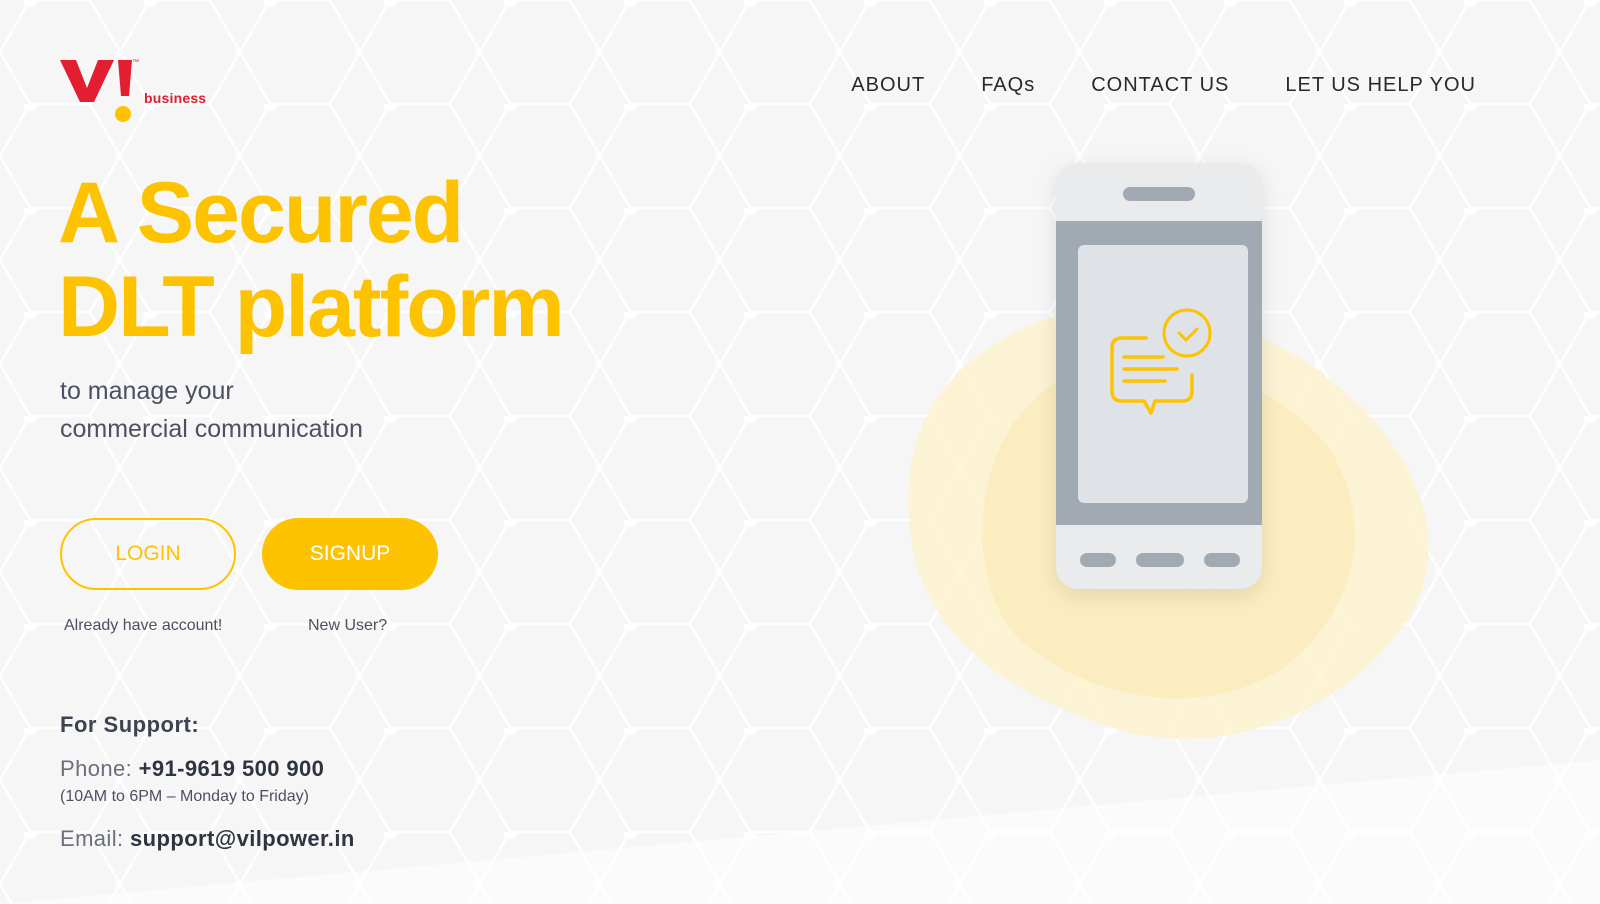  Describe the element at coordinates (1008, 85) in the screenshot. I see `nav-faqs: FAQs` at that location.